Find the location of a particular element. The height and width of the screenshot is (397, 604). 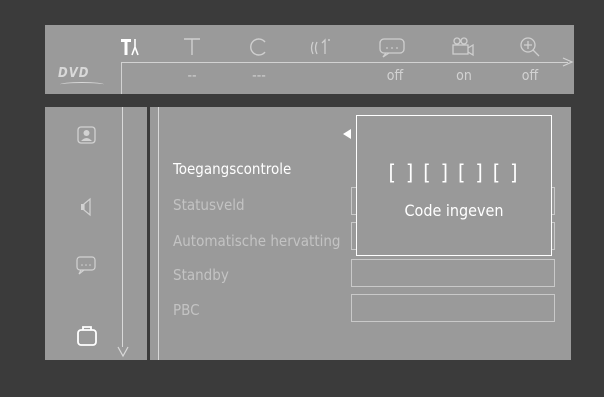

menu-item-statusveld: Statusveld is located at coordinates (209, 205).